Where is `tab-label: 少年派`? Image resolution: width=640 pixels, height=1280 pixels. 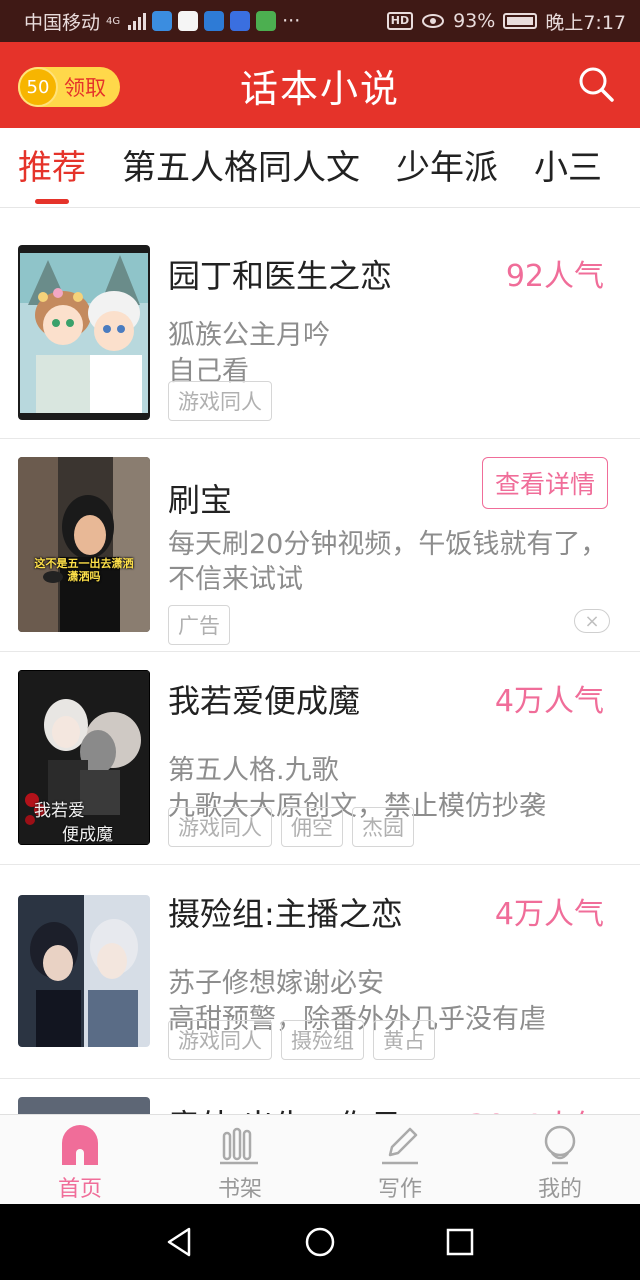
tab-label: 少年派 is located at coordinates (447, 167).